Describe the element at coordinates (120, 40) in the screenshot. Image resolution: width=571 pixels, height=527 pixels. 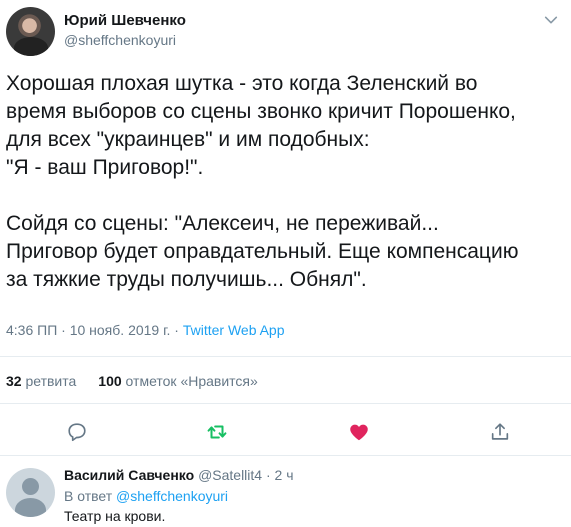
I see `author-handle: @sheffchenkoyuri` at that location.